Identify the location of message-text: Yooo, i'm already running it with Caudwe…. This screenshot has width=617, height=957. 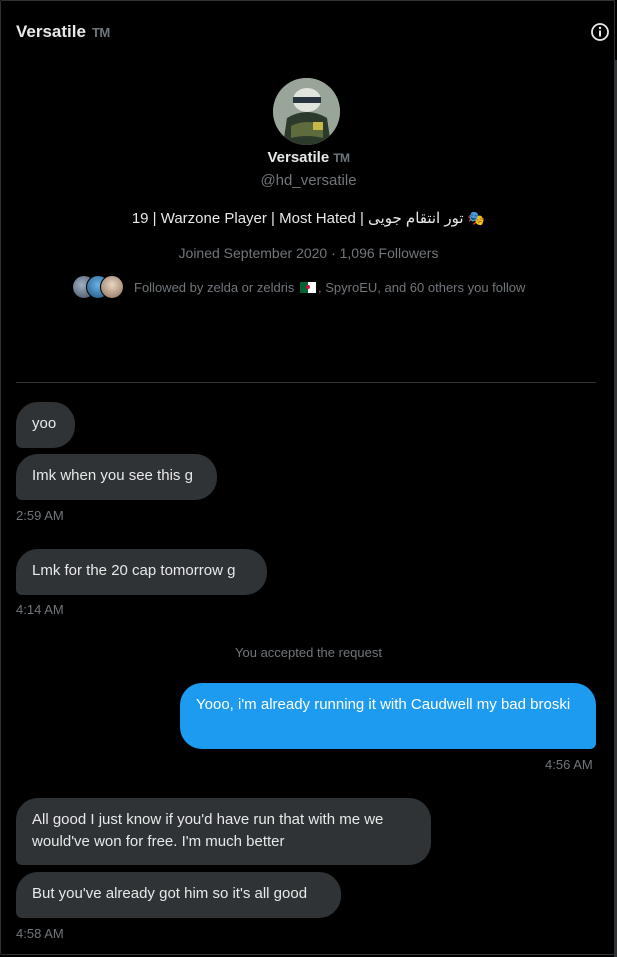
(383, 704).